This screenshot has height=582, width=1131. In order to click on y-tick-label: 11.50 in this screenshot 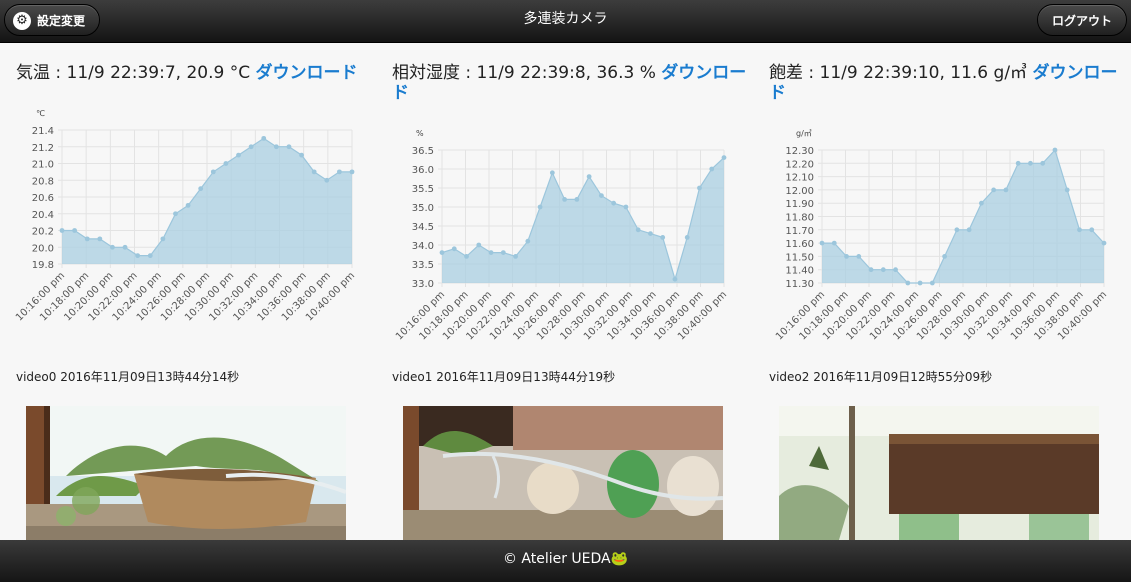, I will do `click(799, 257)`.